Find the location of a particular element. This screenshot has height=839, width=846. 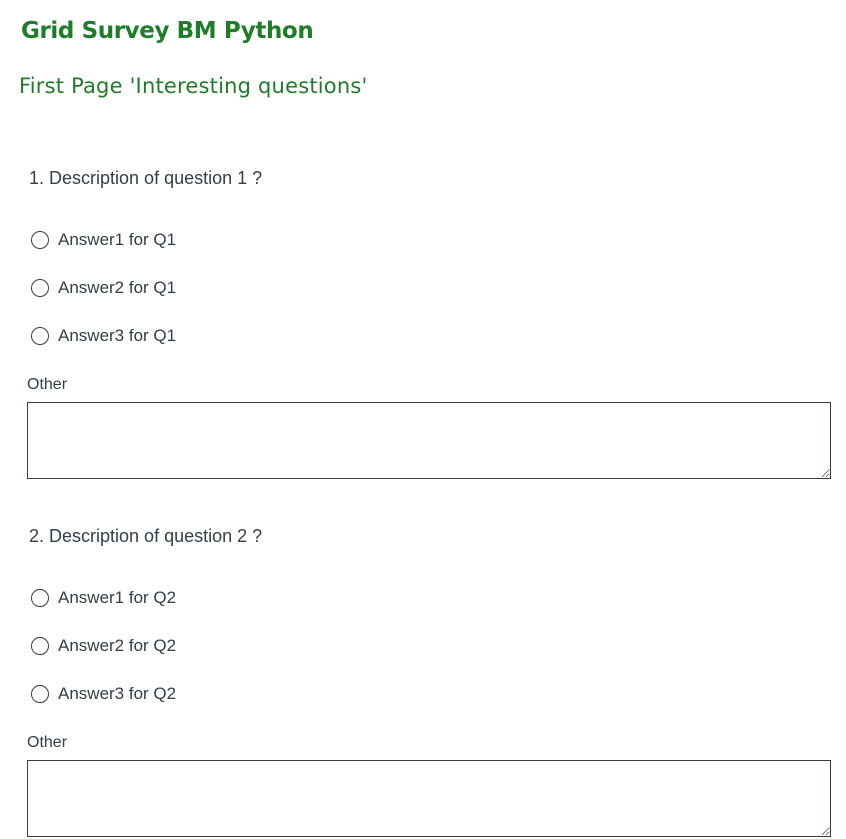

answer-option-q2-2: Answer2 for Q2 is located at coordinates (103, 646).